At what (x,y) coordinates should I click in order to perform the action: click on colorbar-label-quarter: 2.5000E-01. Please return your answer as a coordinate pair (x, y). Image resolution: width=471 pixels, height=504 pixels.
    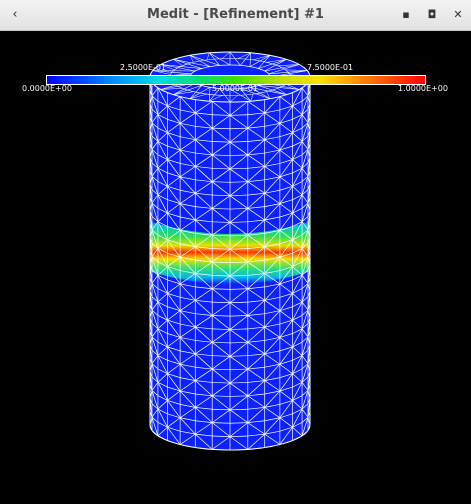
    Looking at the image, I should click on (143, 67).